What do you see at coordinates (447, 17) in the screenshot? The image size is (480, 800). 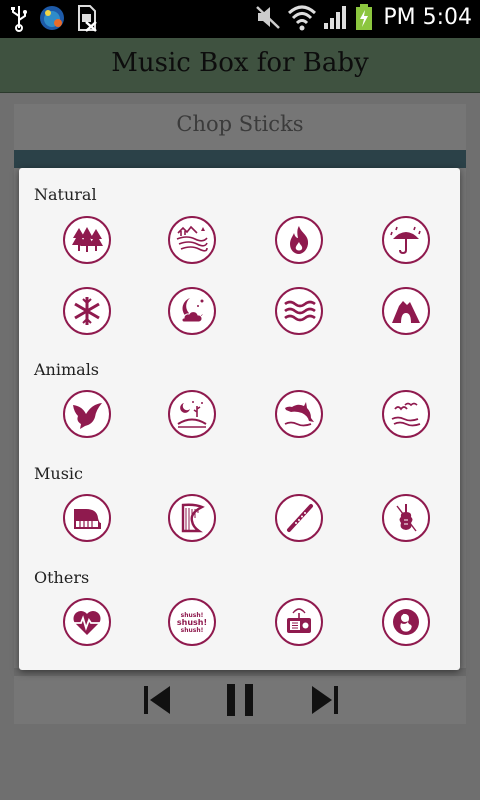 I see `time-clock: 5:04` at bounding box center [447, 17].